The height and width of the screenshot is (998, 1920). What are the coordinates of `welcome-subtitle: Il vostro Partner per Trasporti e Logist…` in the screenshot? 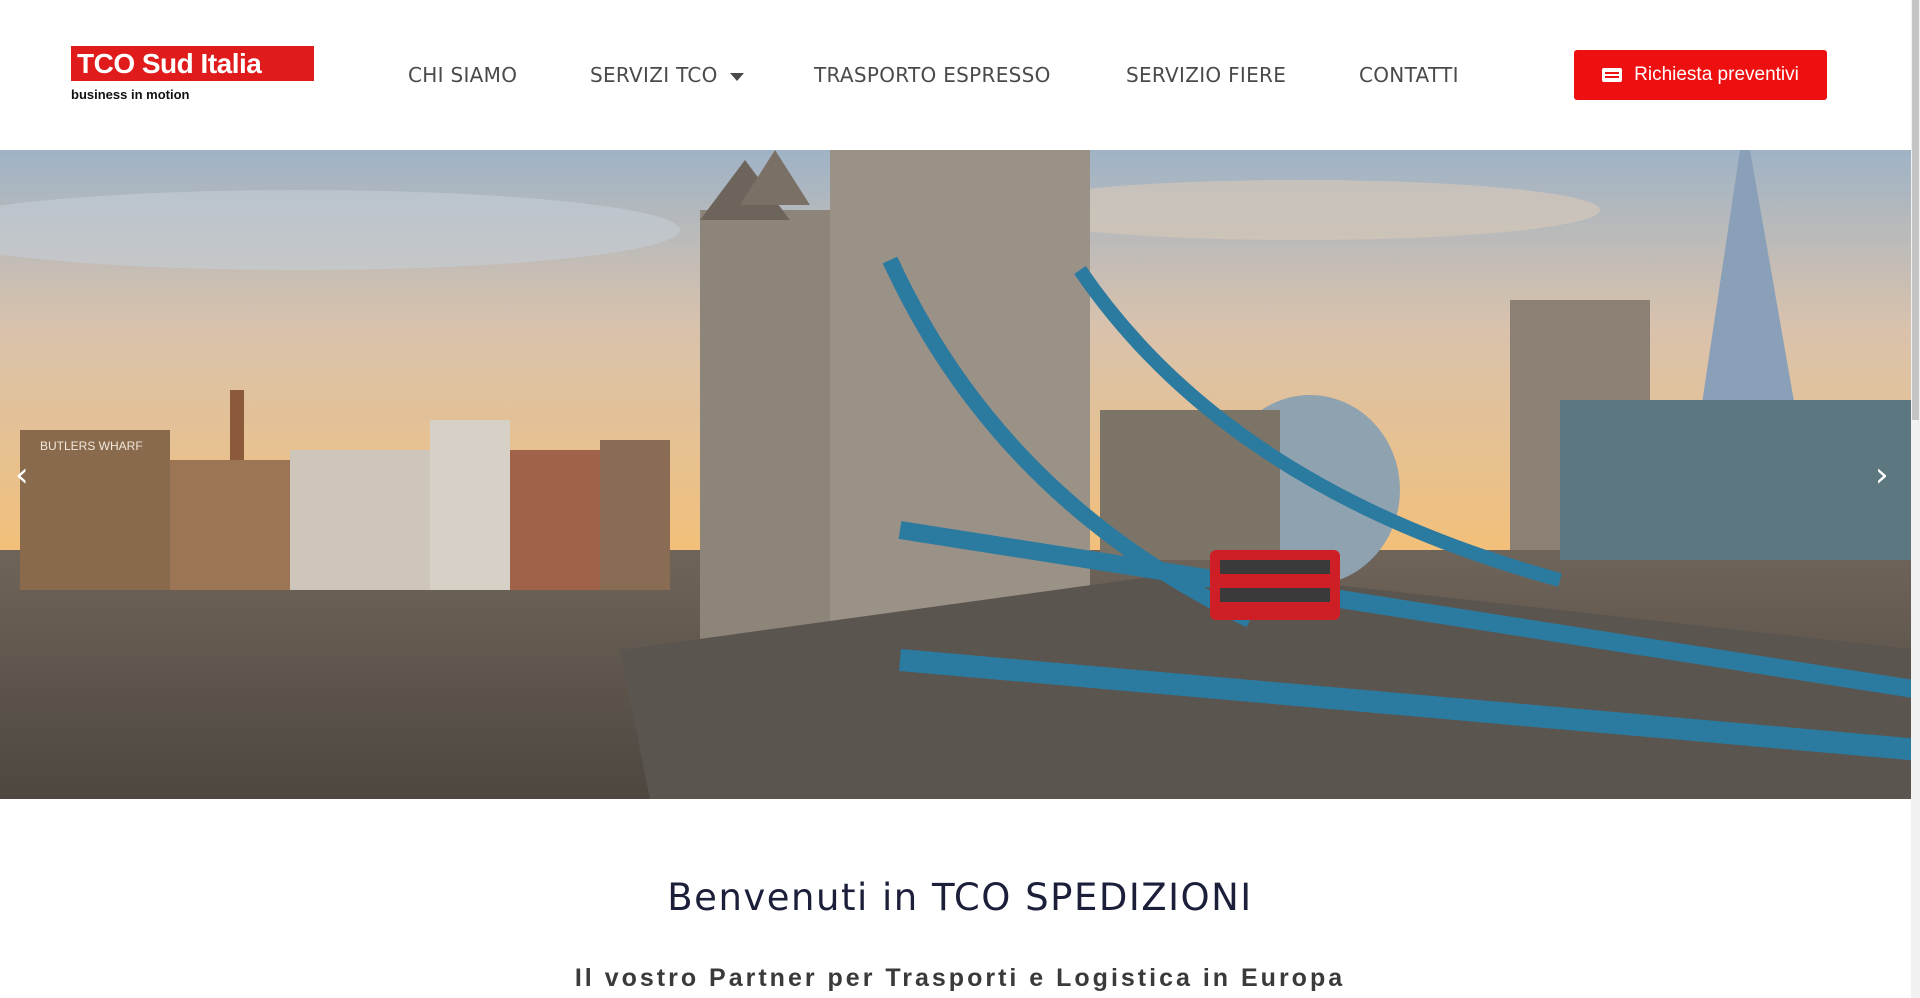 It's located at (960, 978).